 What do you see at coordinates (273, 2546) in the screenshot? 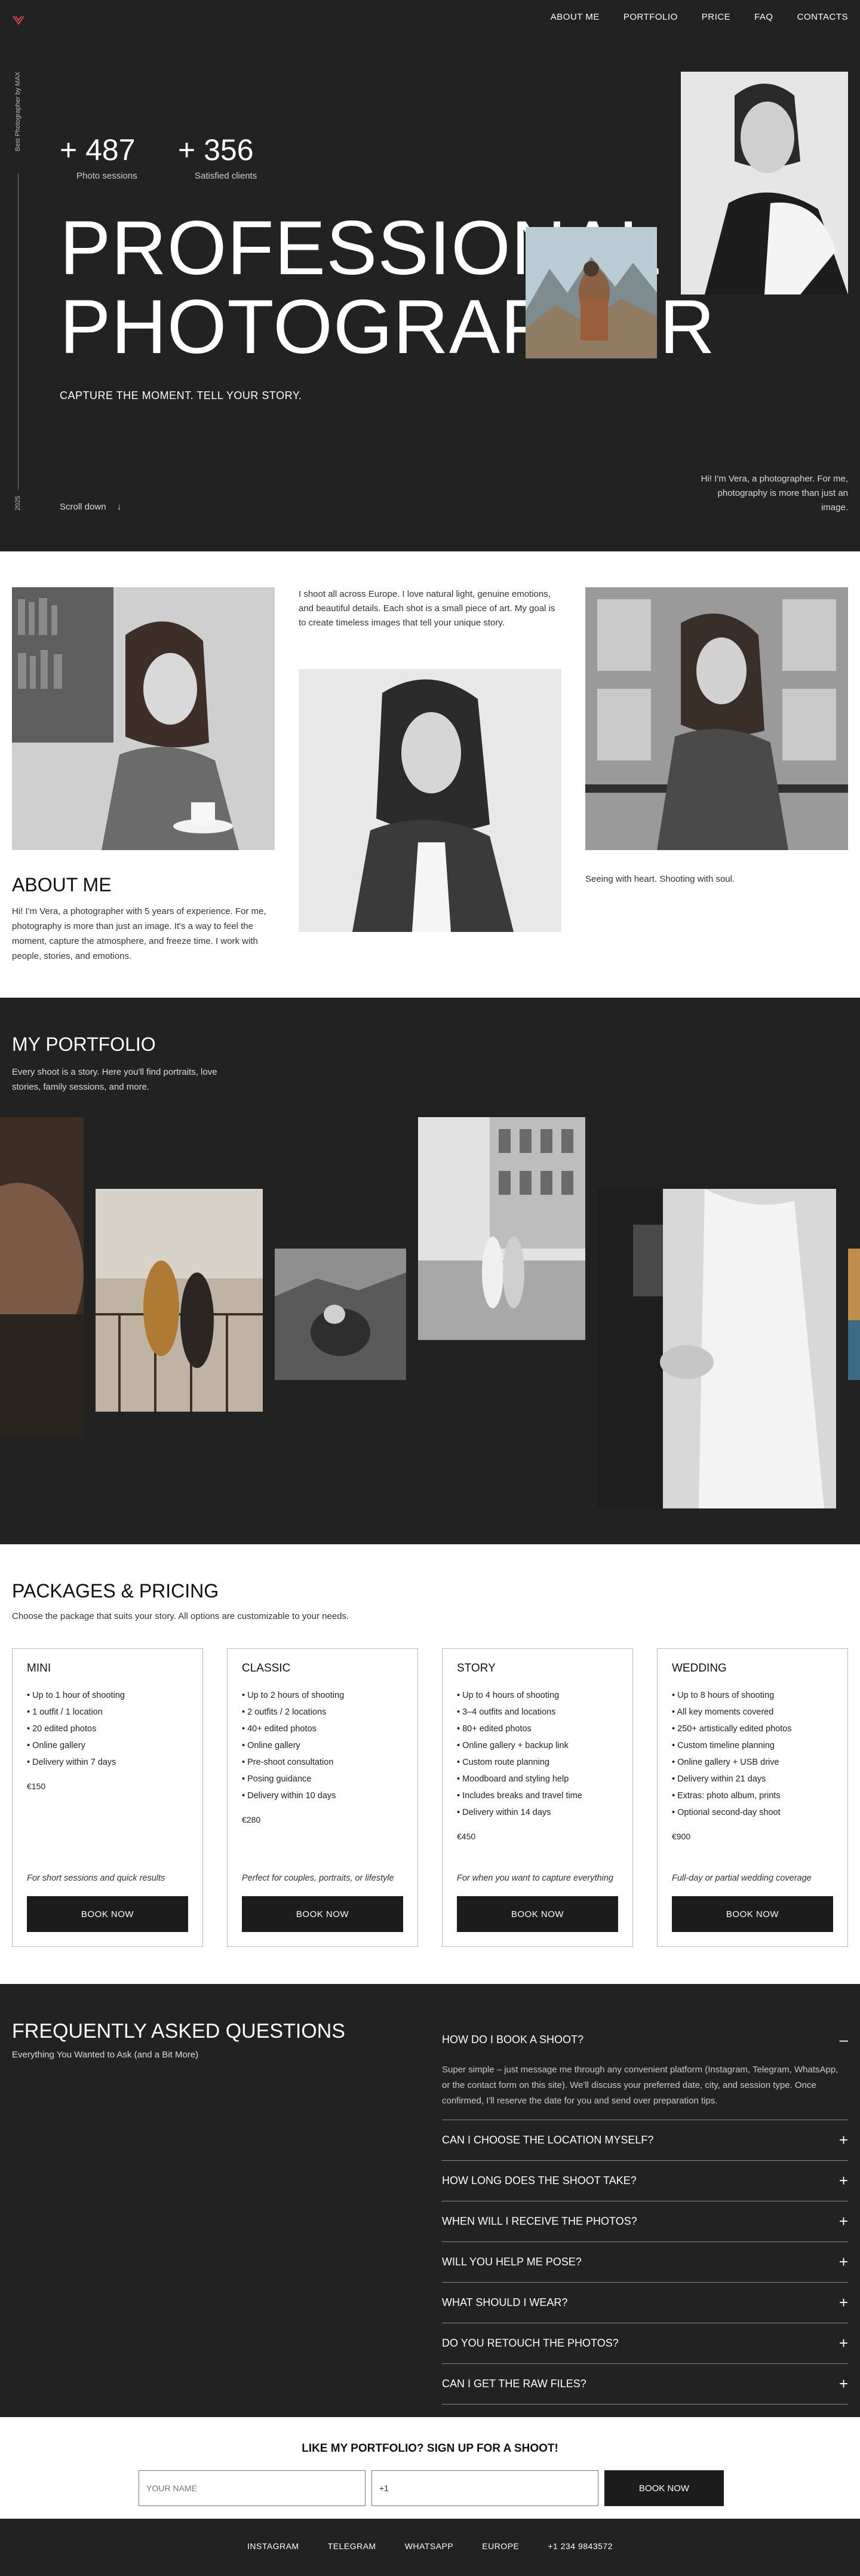
I see `footer-link-instagram: INSTAGRAM` at bounding box center [273, 2546].